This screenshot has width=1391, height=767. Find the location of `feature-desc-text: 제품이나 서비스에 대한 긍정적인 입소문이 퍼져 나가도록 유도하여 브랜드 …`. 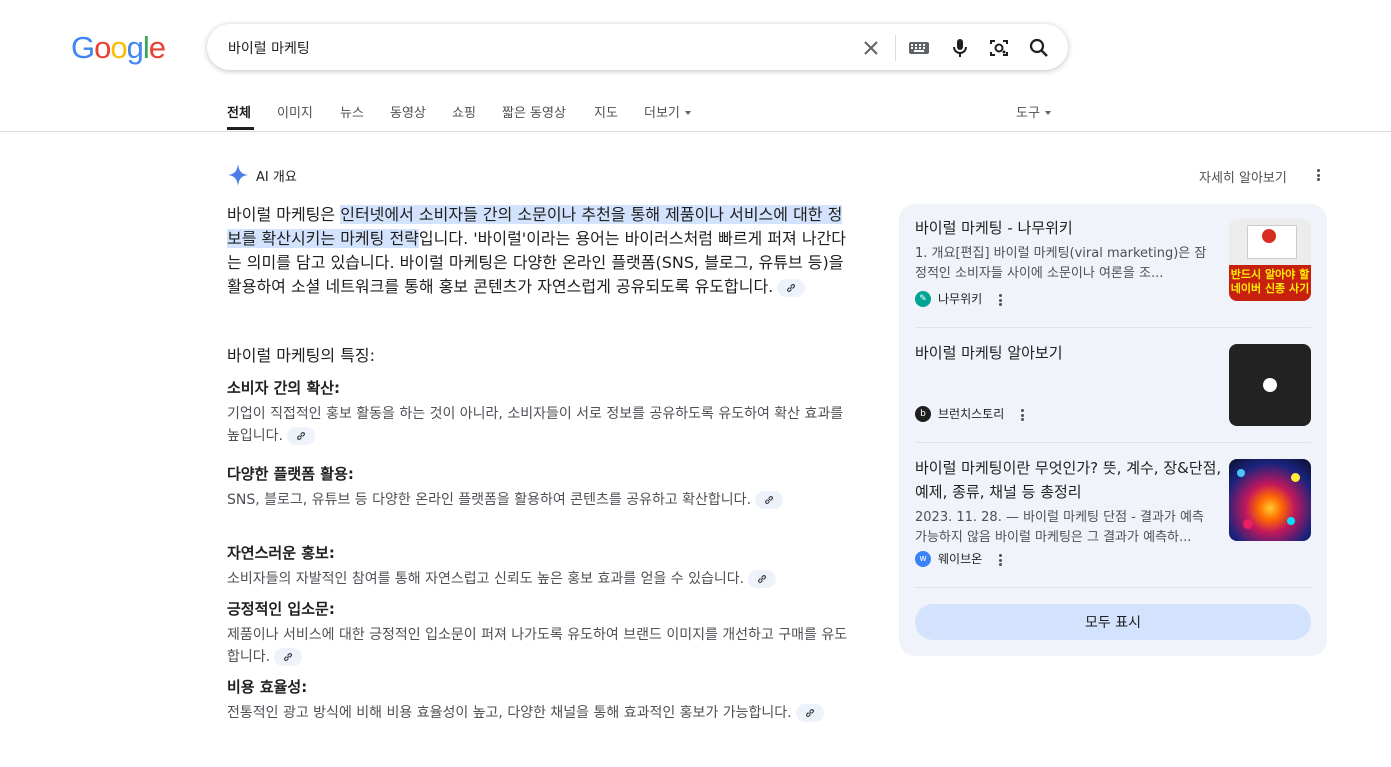

feature-desc-text: 제품이나 서비스에 대한 긍정적인 입소문이 퍼져 나가도록 유도하여 브랜드 … is located at coordinates (537, 646).